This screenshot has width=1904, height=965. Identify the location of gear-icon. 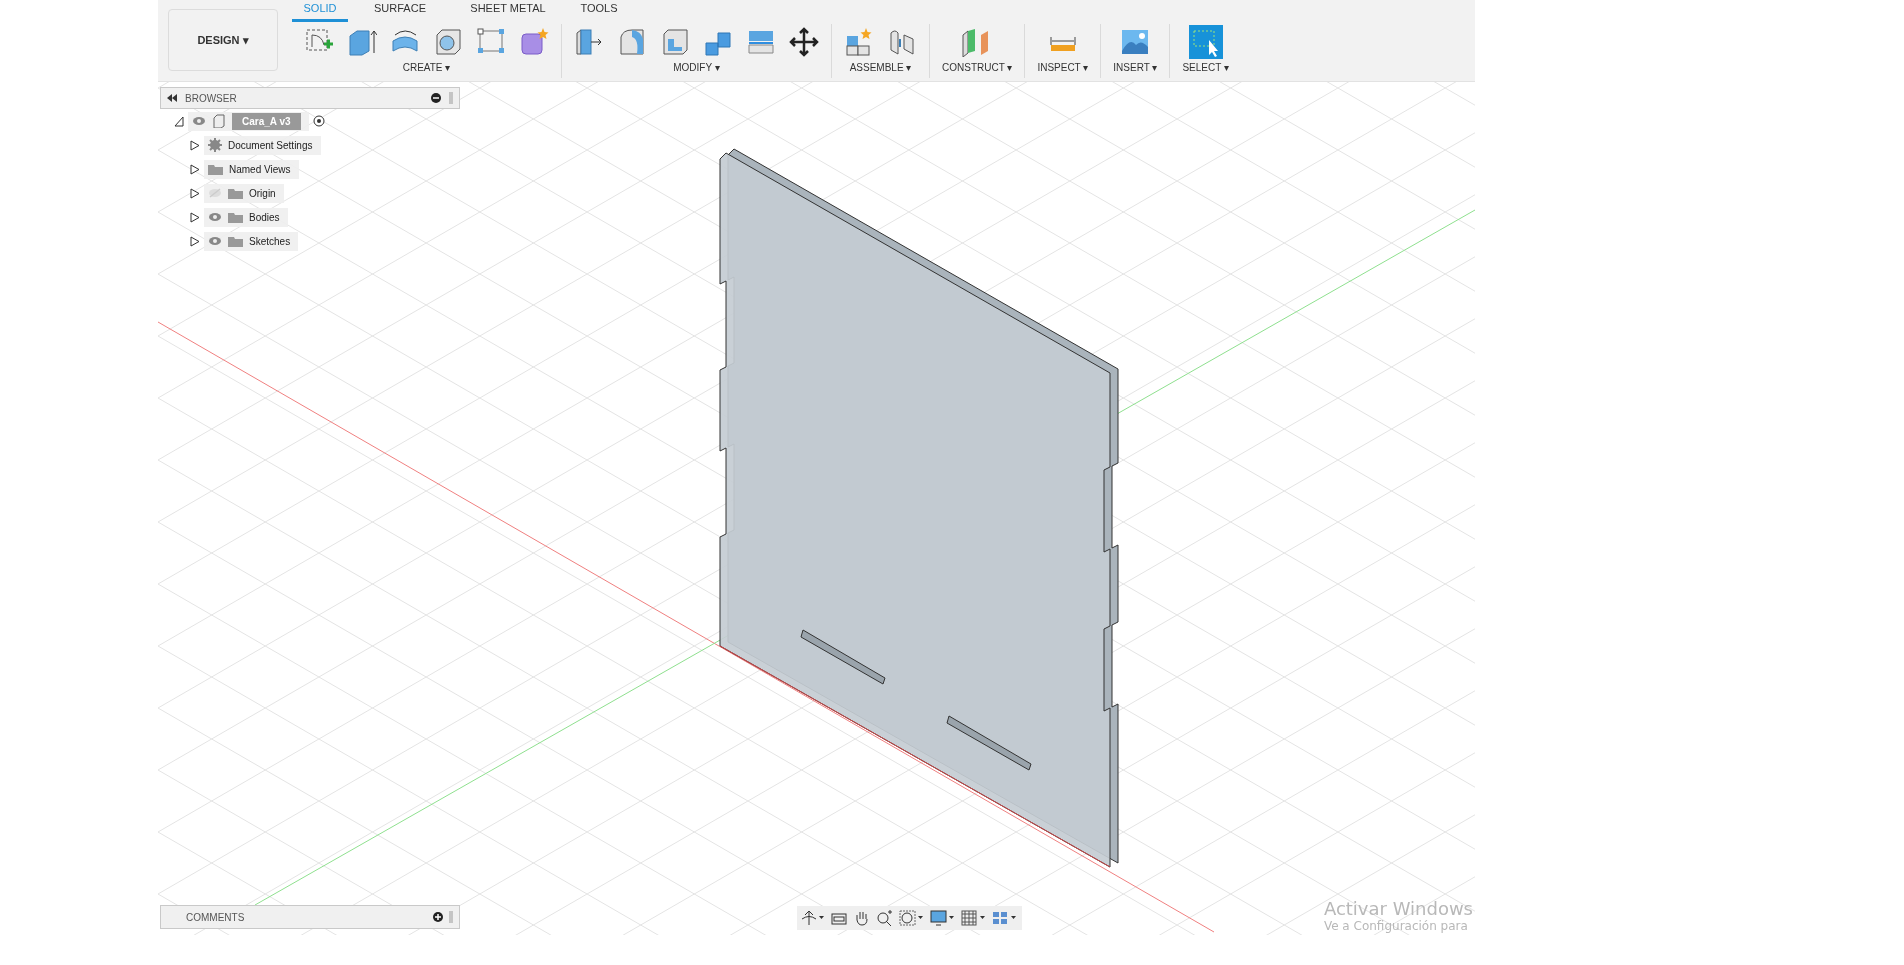
(215, 145).